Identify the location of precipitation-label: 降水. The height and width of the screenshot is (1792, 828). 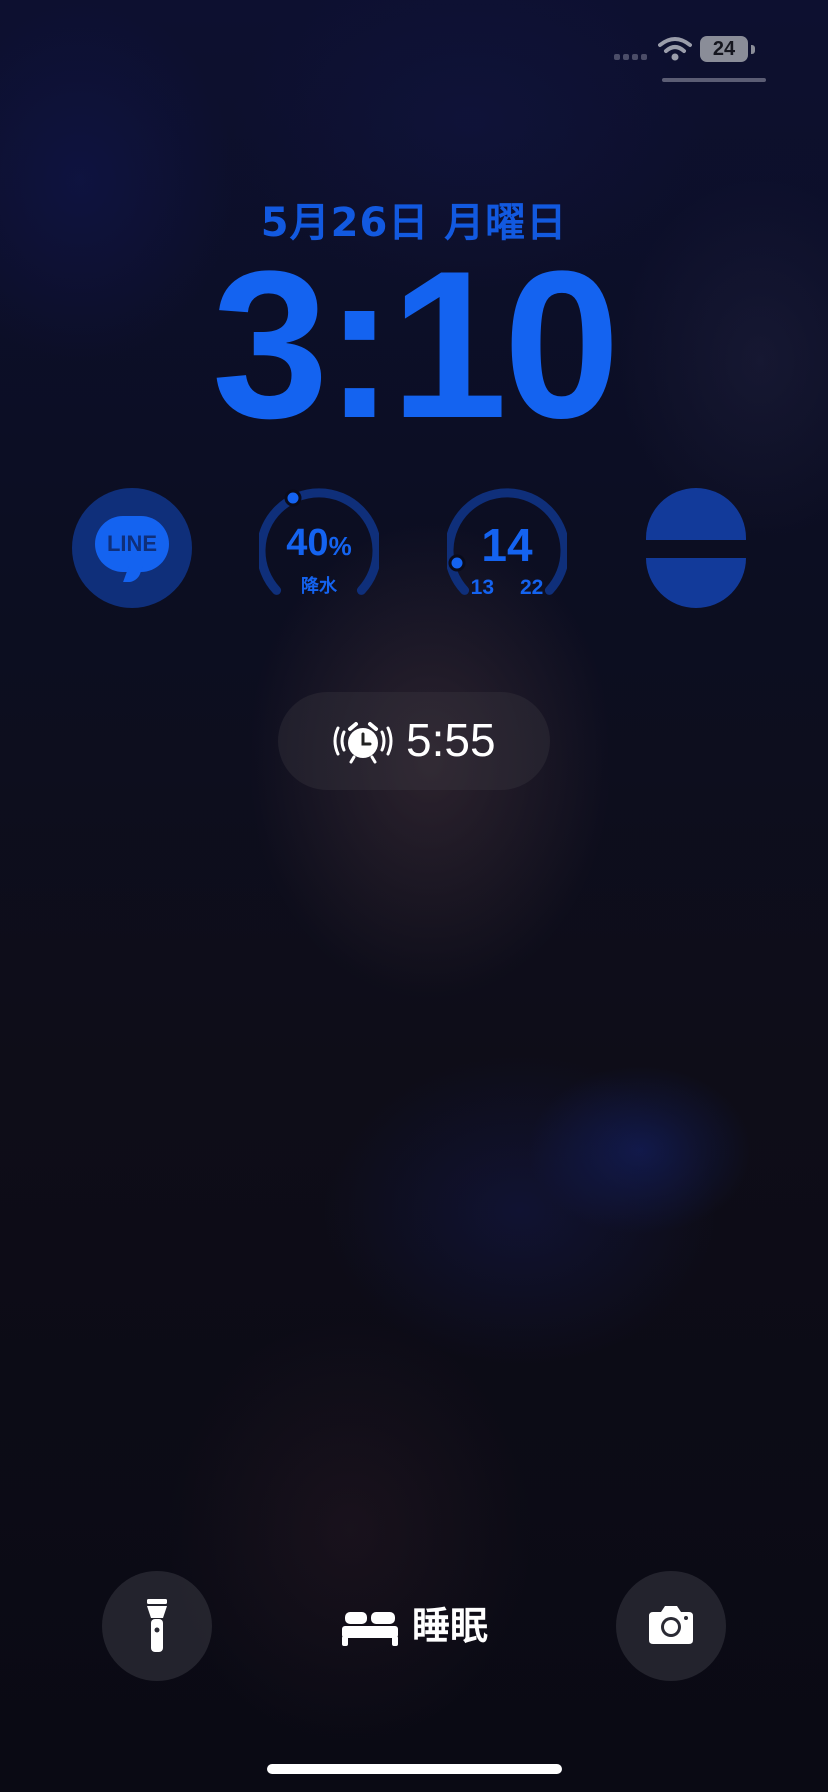
(319, 586).